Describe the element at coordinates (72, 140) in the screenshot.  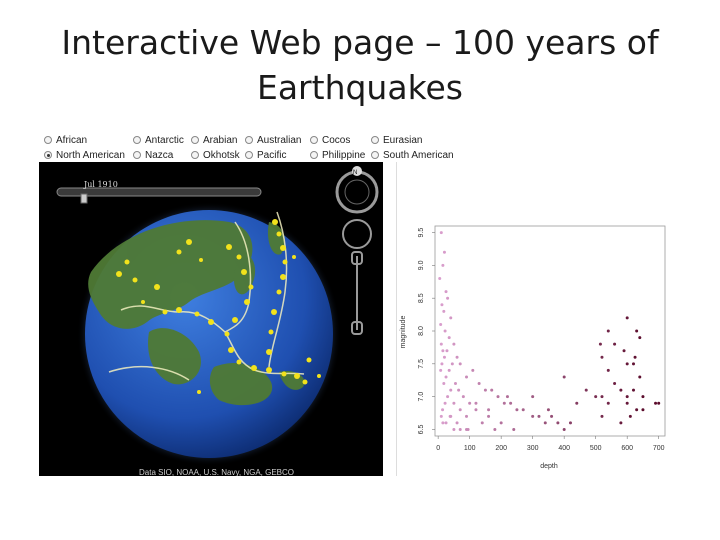
I see `plate-label: African` at that location.